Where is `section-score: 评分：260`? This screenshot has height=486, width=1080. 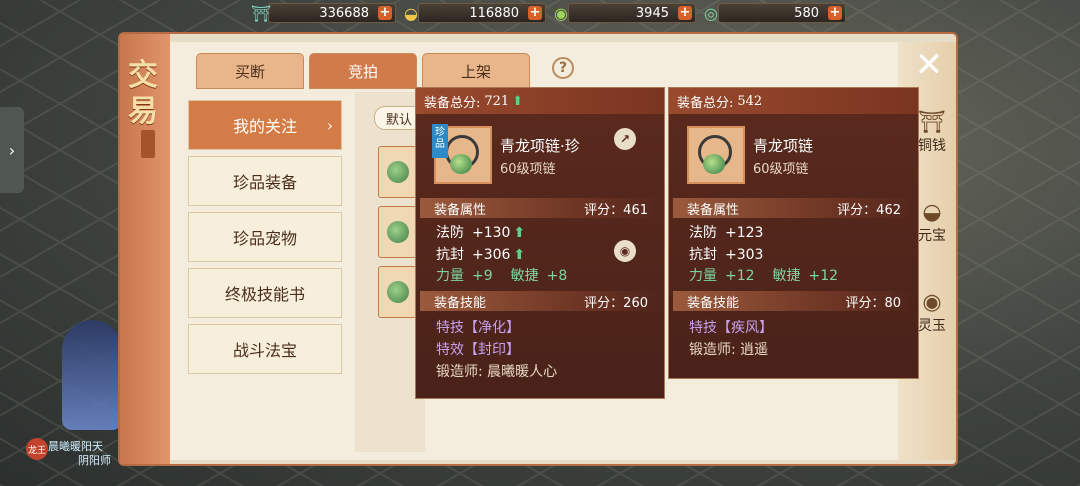 section-score: 评分：260 is located at coordinates (616, 303).